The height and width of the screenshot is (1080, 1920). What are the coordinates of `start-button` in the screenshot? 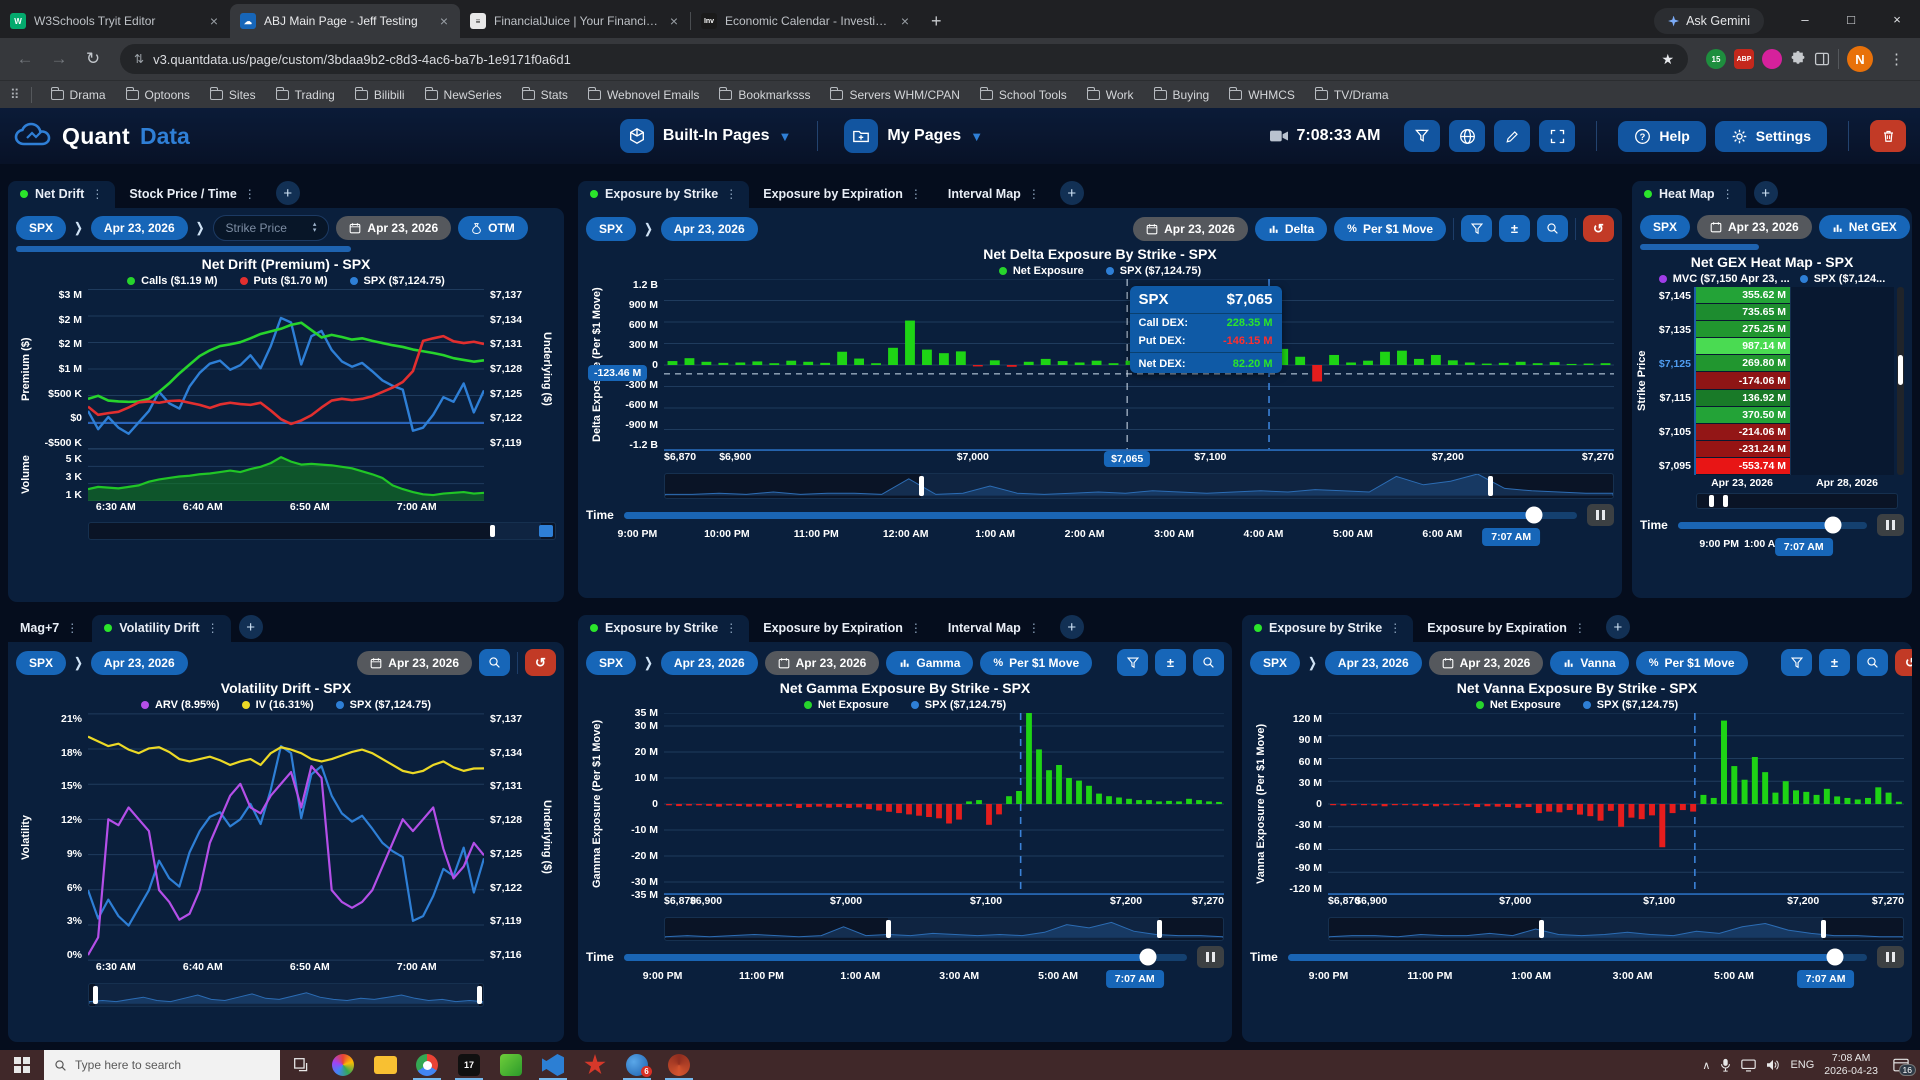 It's located at (22, 1065).